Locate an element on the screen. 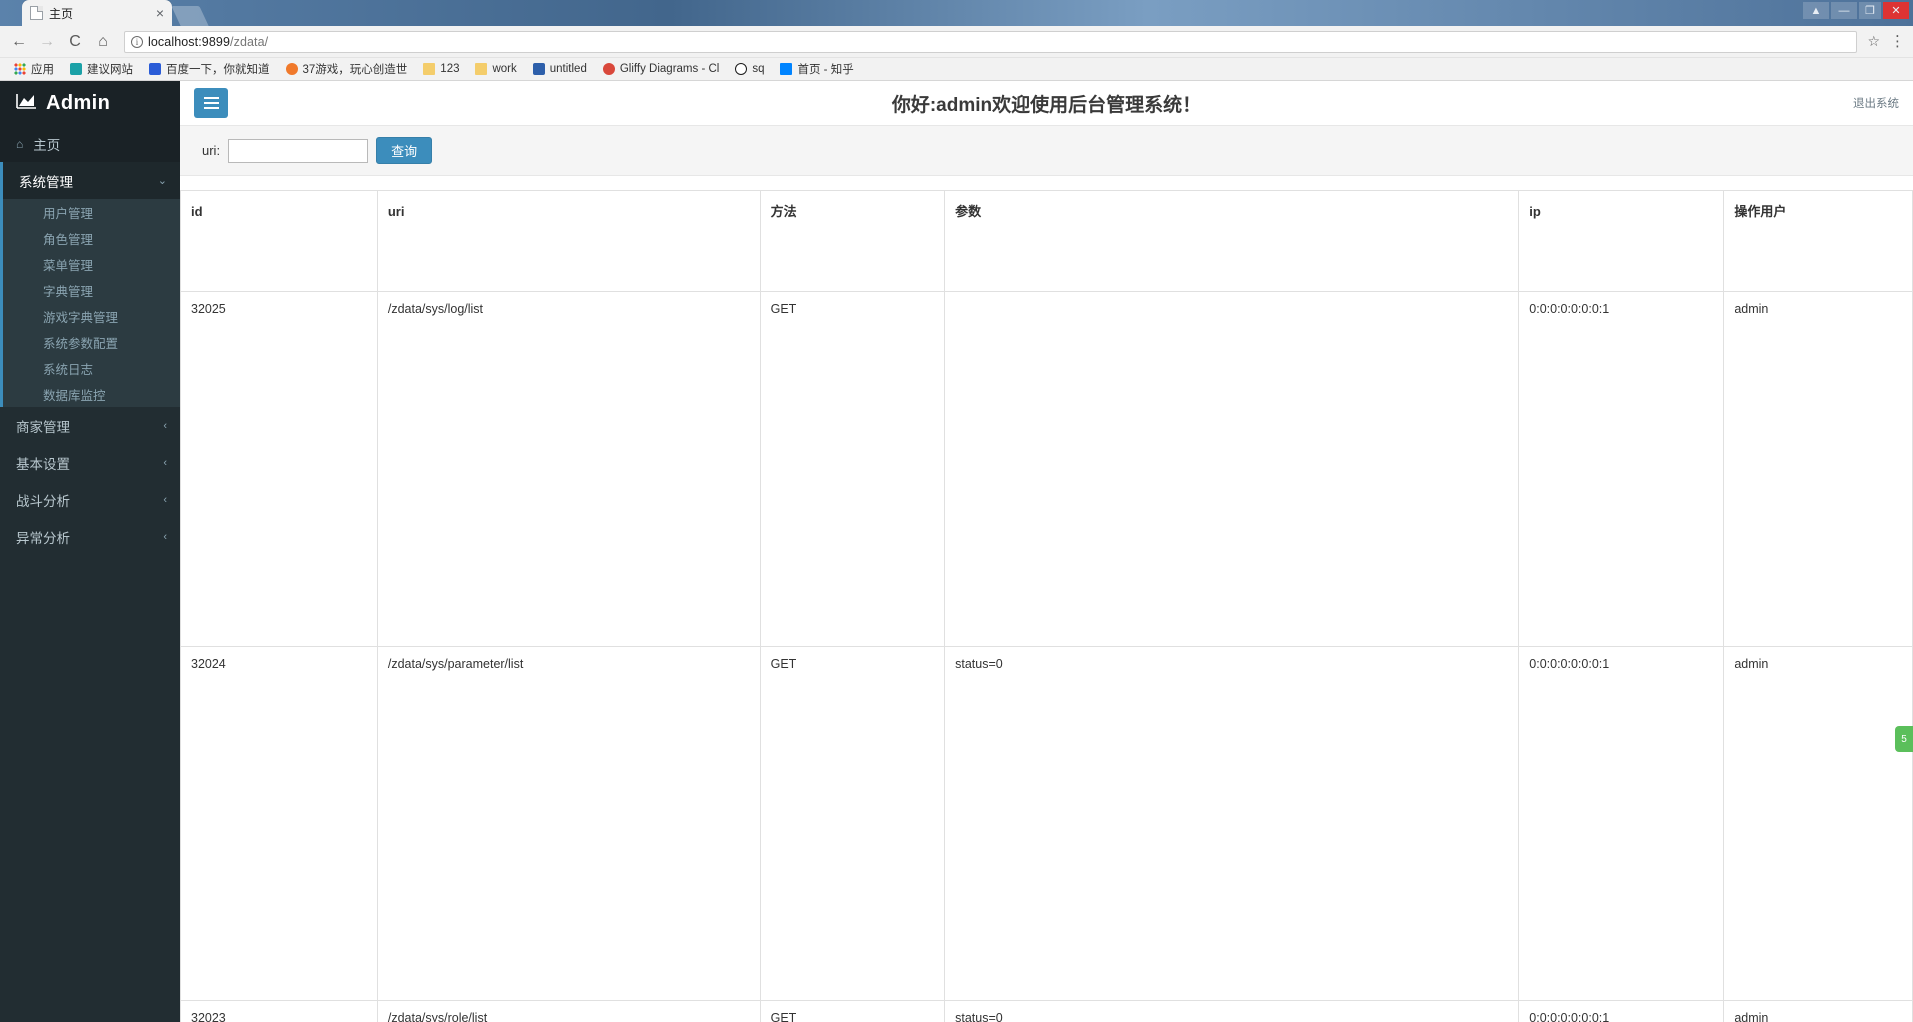  sidebar-item-home: ⌂ 主页 is located at coordinates (90, 144).